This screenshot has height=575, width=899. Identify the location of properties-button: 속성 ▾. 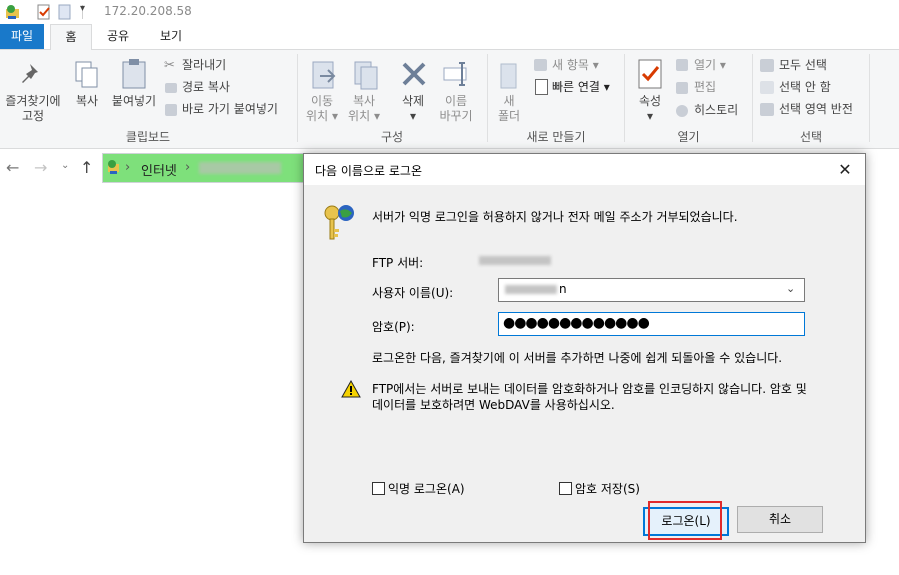
(650, 109).